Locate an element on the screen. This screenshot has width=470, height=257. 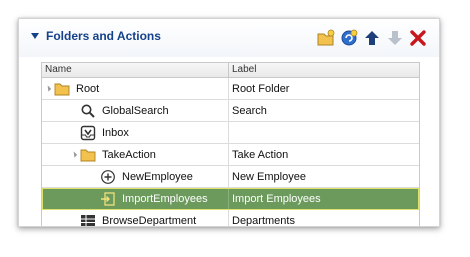
name-cell: TakeAction is located at coordinates (135, 154).